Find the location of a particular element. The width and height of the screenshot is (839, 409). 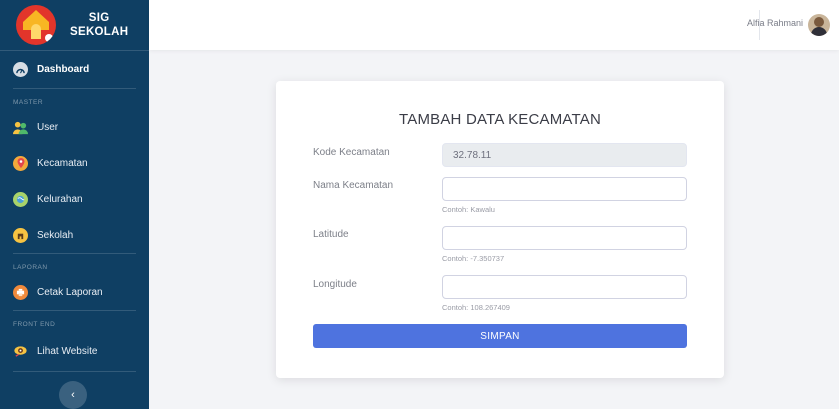

sidebar-item-label: Cetak Laporan is located at coordinates (70, 292).